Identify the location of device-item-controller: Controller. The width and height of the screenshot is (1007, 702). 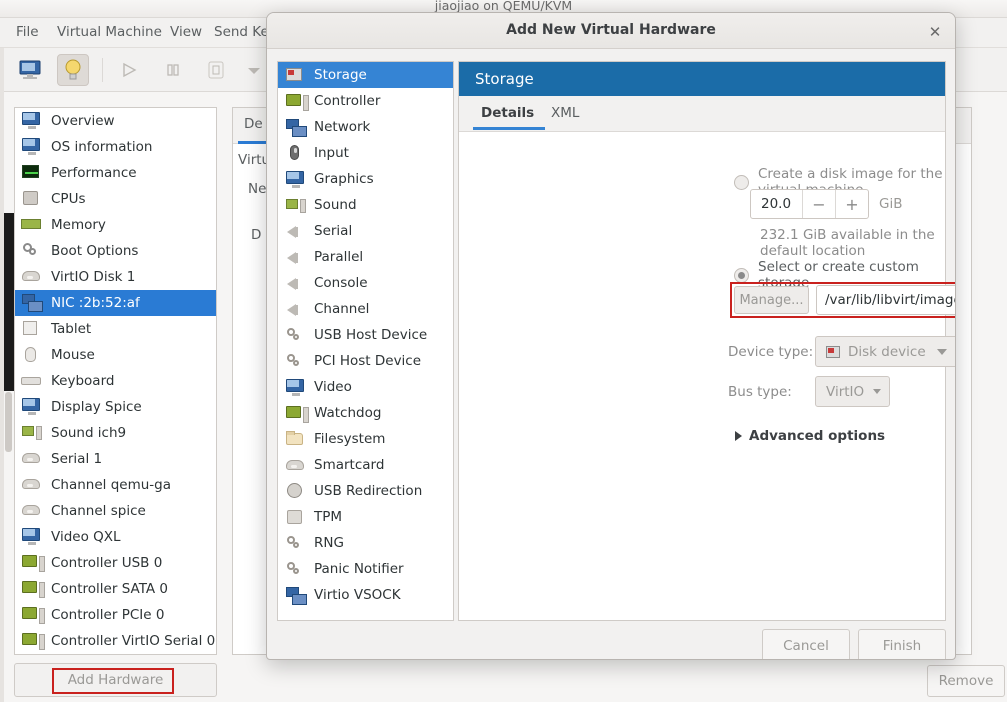
(365, 101).